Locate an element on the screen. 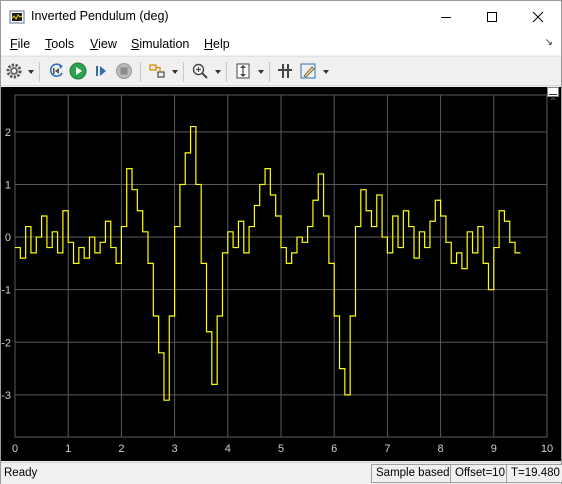 This screenshot has width=562, height=484. sample-mode-indicator: Sample based is located at coordinates (413, 473).